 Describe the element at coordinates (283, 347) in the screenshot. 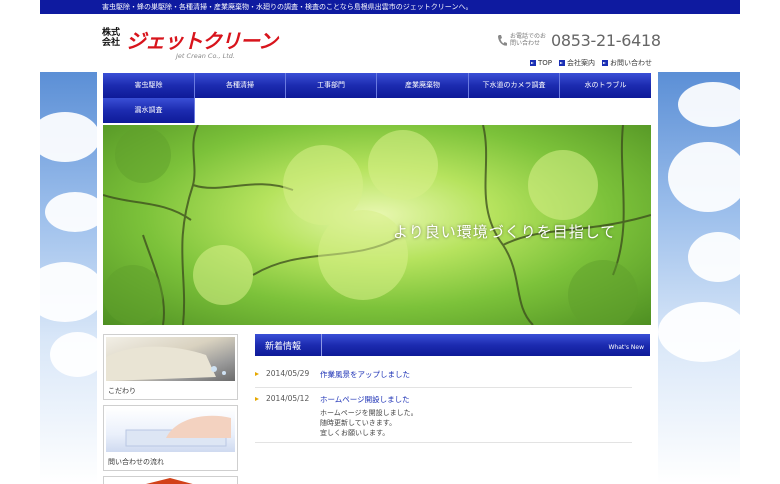

I see `news-title: 新着情報` at that location.